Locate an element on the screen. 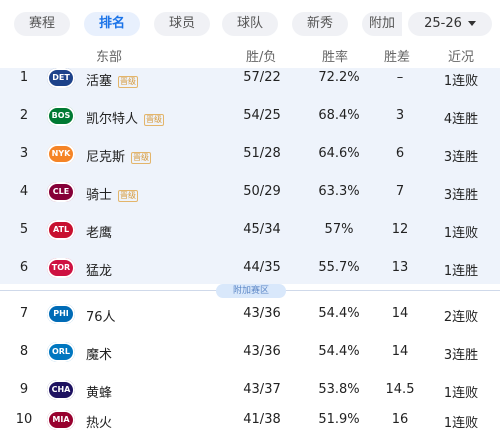 This screenshot has width=500, height=440. team-logo-icon: ATL is located at coordinates (61, 230).